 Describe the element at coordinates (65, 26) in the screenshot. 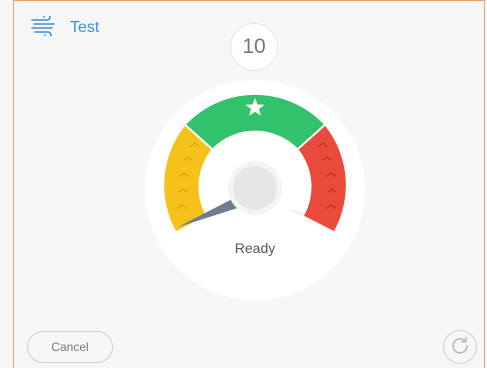

I see `header: Test` at that location.